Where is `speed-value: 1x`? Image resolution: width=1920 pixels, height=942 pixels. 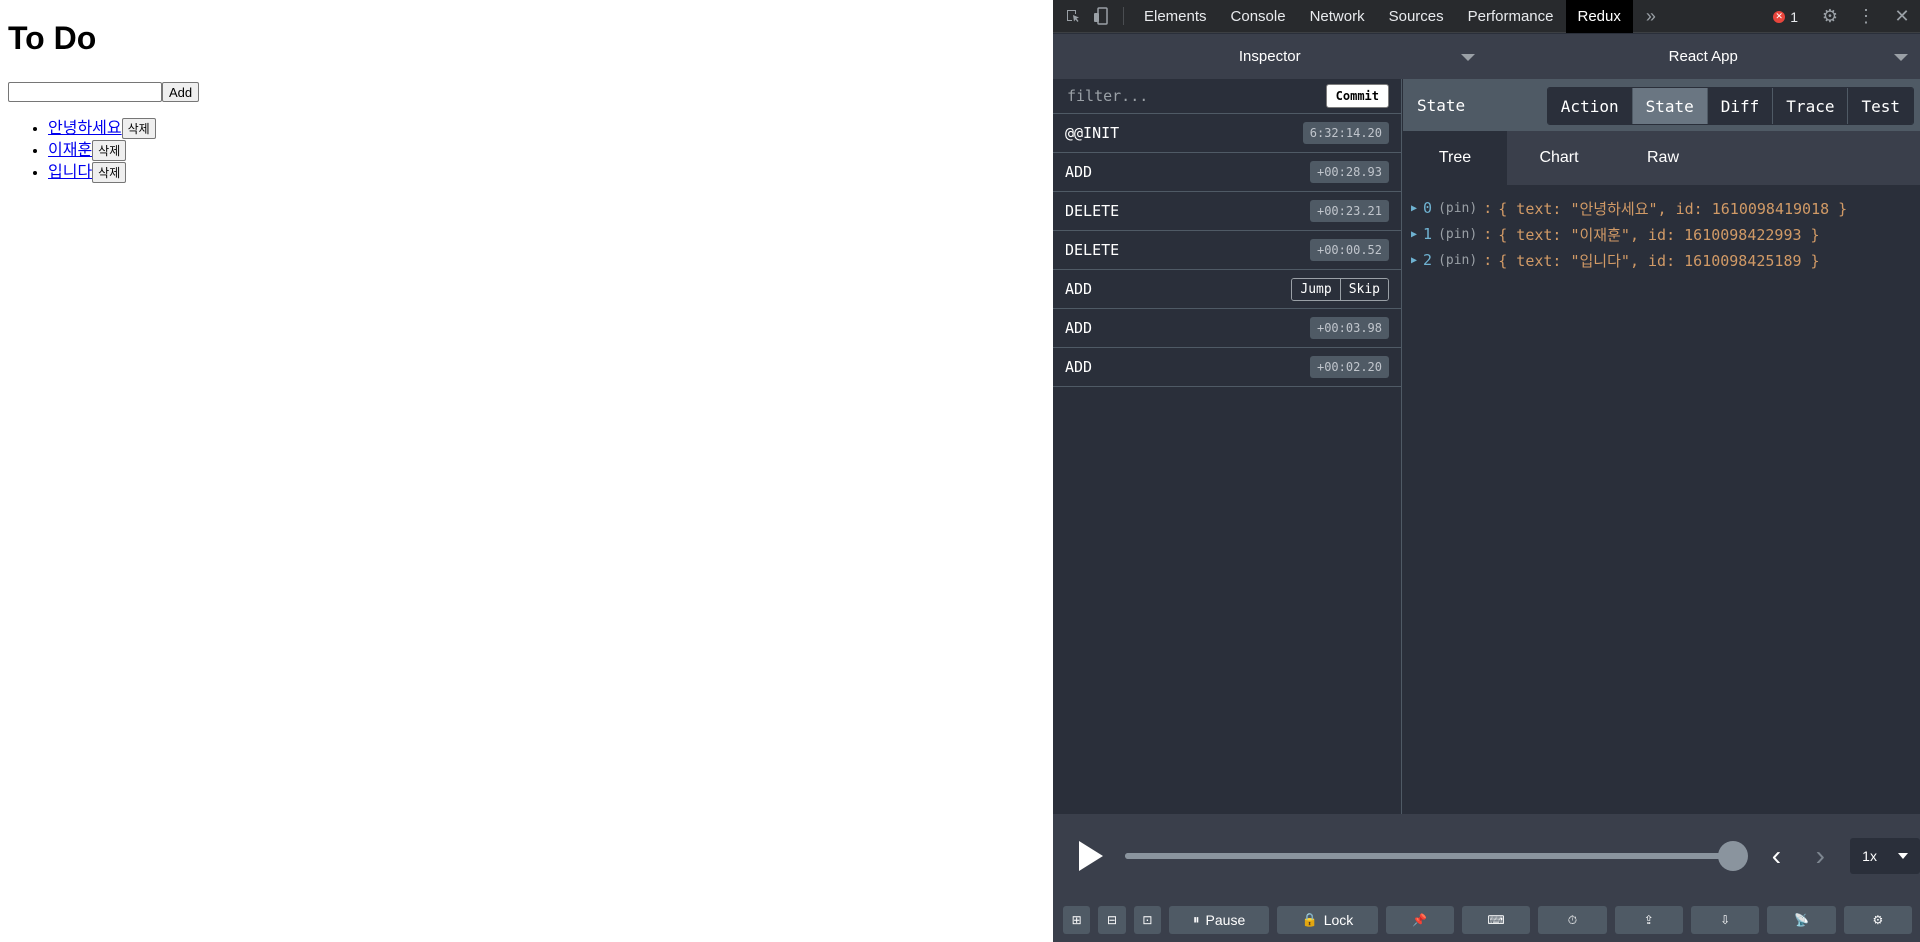 speed-value: 1x is located at coordinates (1869, 856).